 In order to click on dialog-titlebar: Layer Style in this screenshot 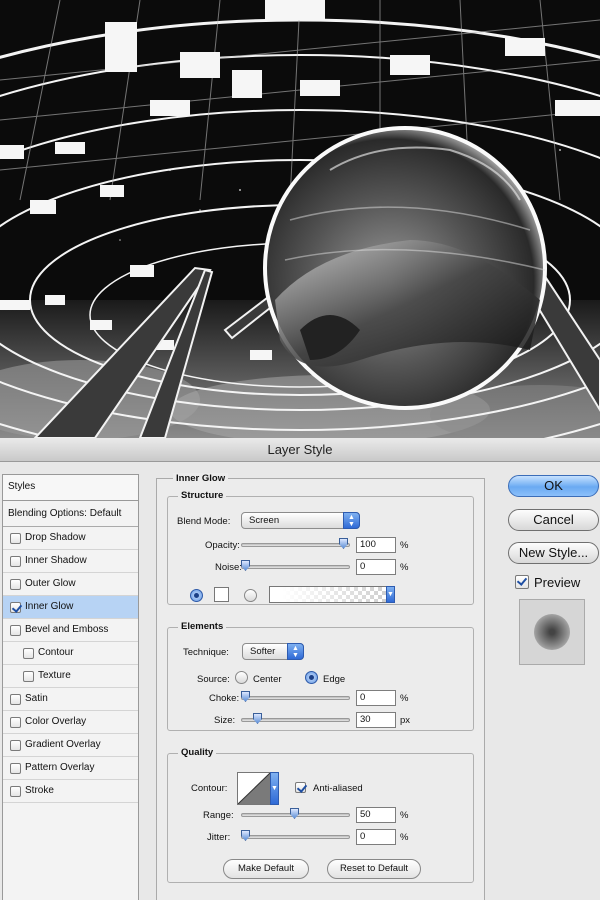, I will do `click(300, 450)`.